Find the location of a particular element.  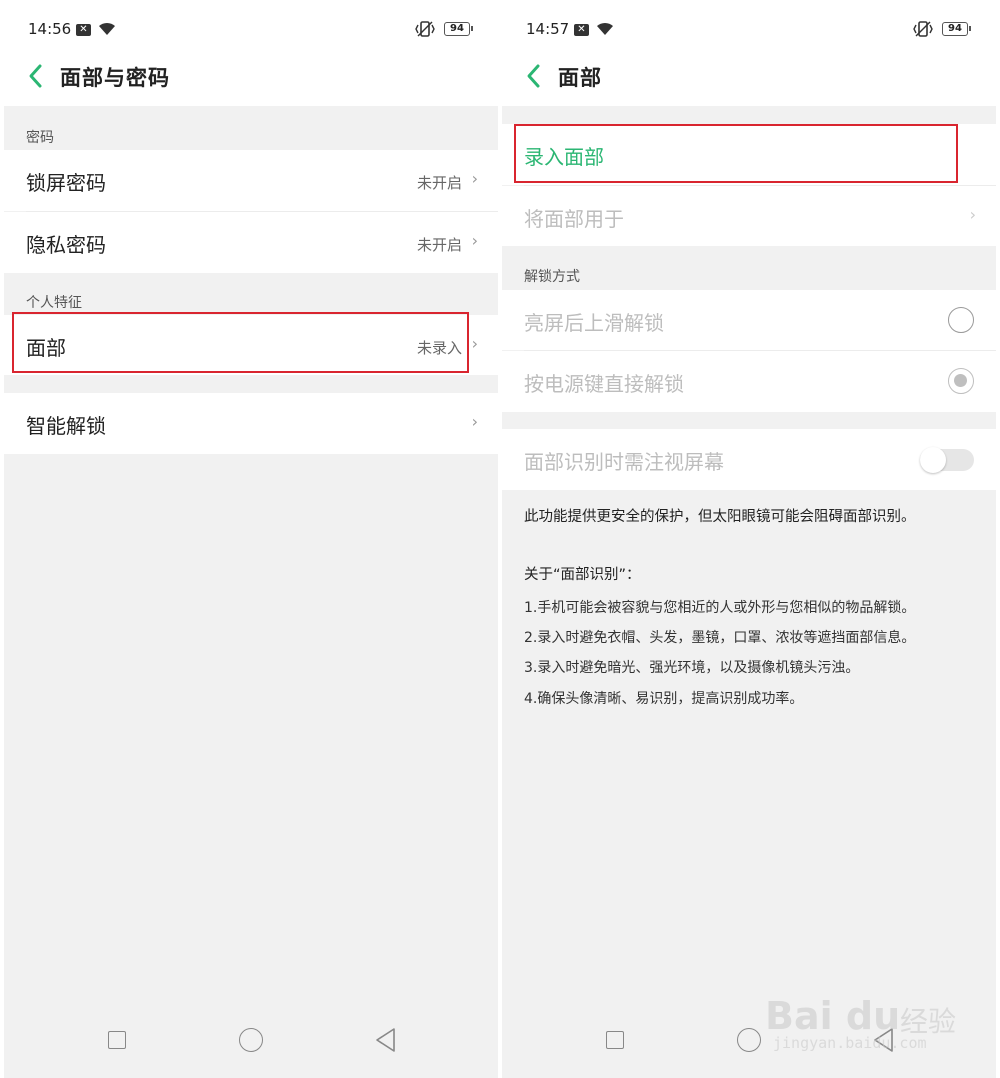

unlock-option-swipe: 亮屏后上滑解锁 is located at coordinates (749, 320).